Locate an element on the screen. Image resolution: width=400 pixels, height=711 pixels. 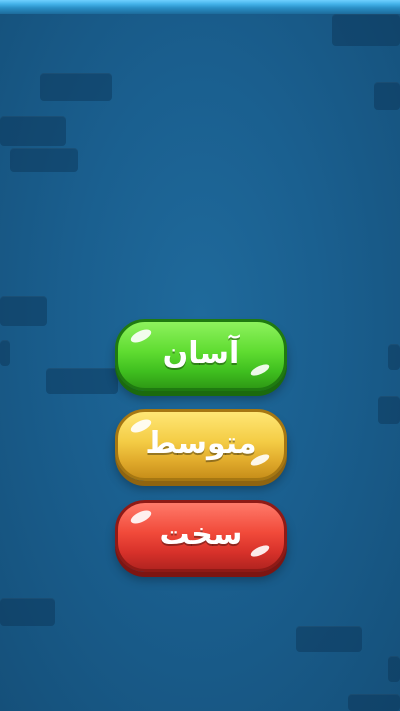
medium-label: متوسط is located at coordinates (201, 443).